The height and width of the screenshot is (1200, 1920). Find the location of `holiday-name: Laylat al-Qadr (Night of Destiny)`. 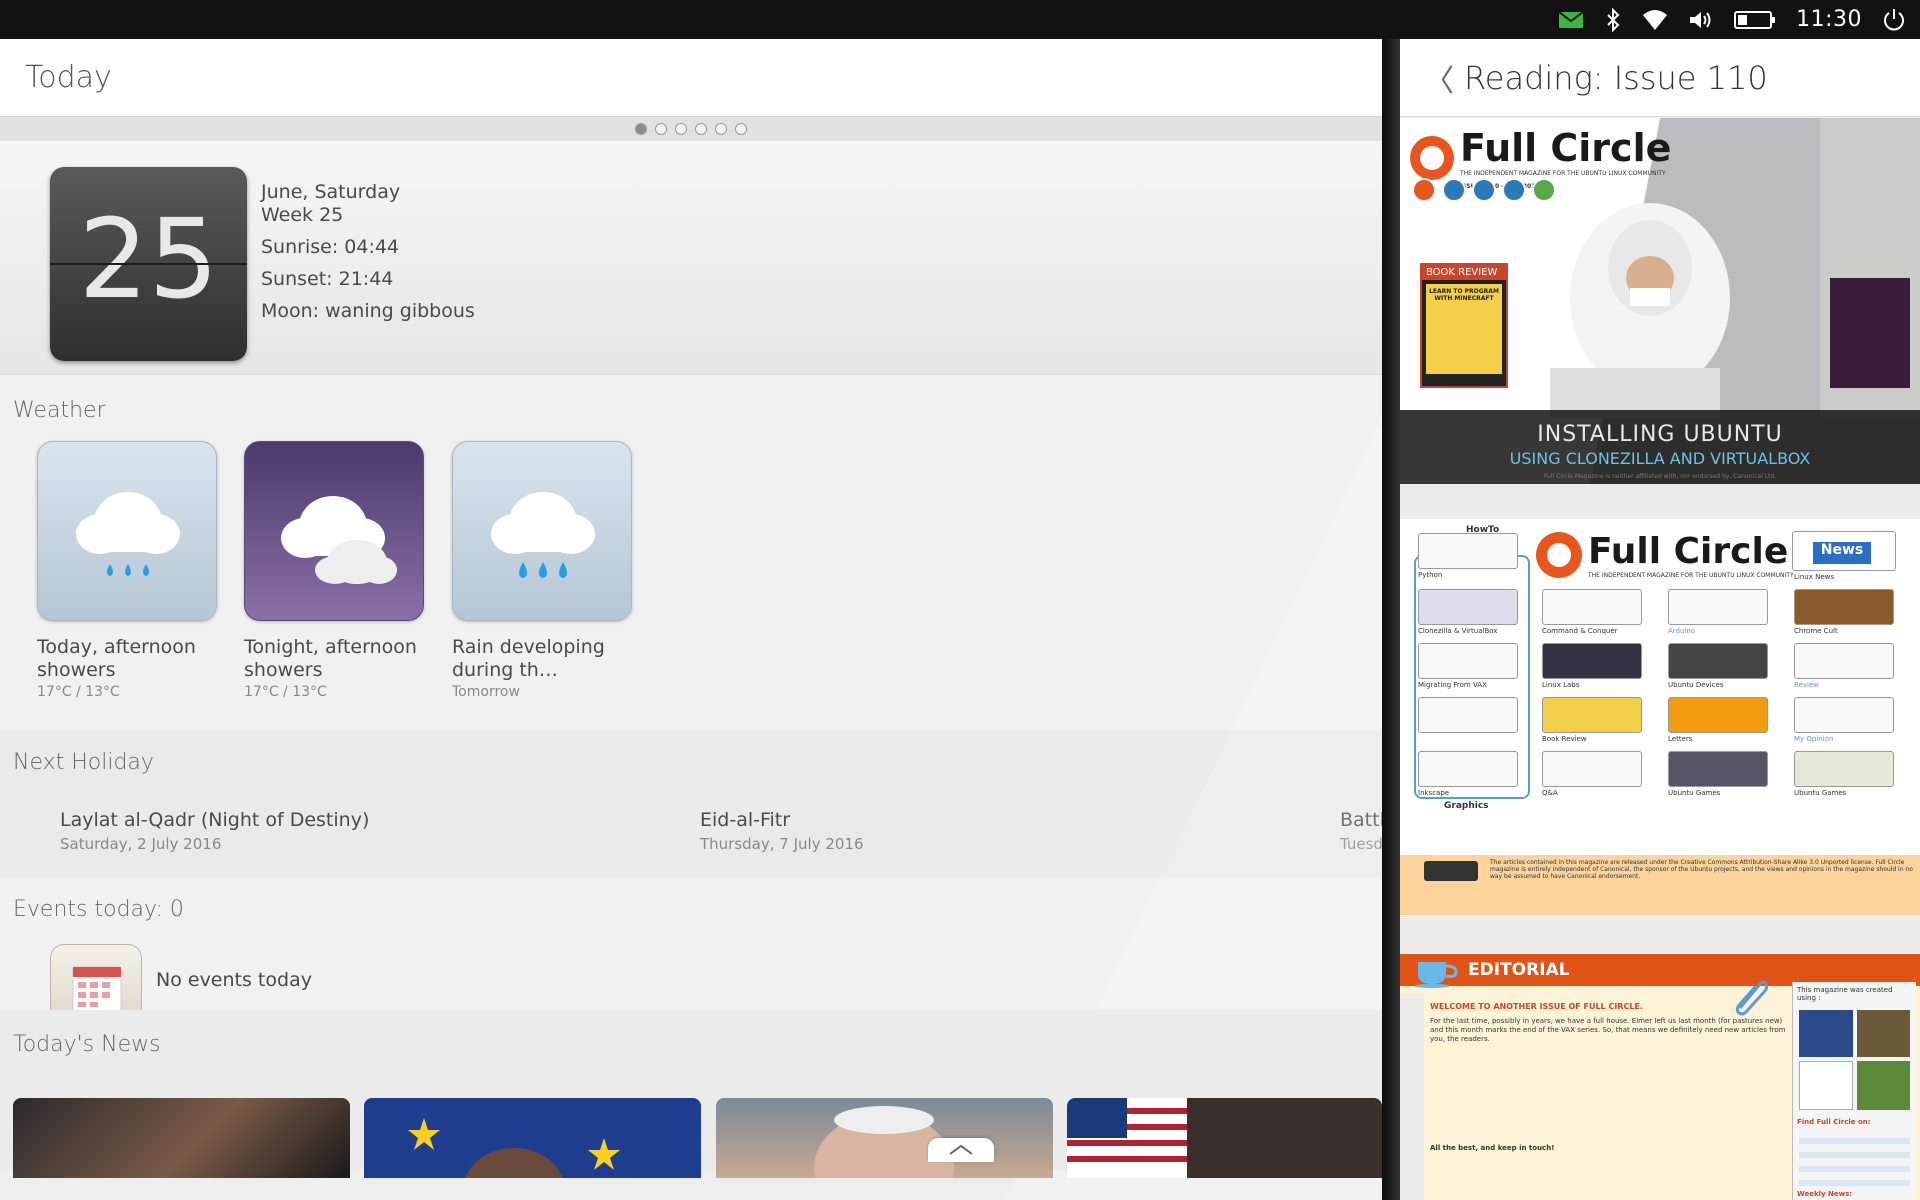

holiday-name: Laylat al-Qadr (Night of Destiny) is located at coordinates (215, 820).